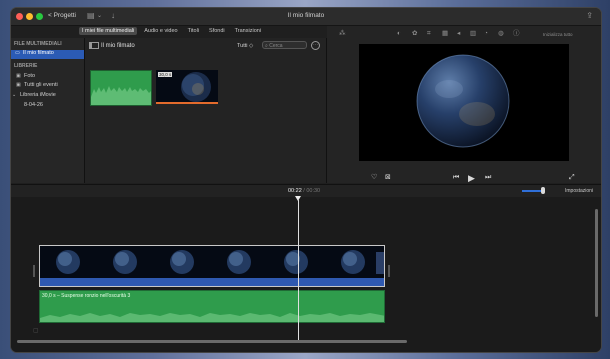 This screenshot has width=610, height=359. What do you see at coordinates (399, 34) in the screenshot?
I see `color-balance-icon: ◐` at bounding box center [399, 34].